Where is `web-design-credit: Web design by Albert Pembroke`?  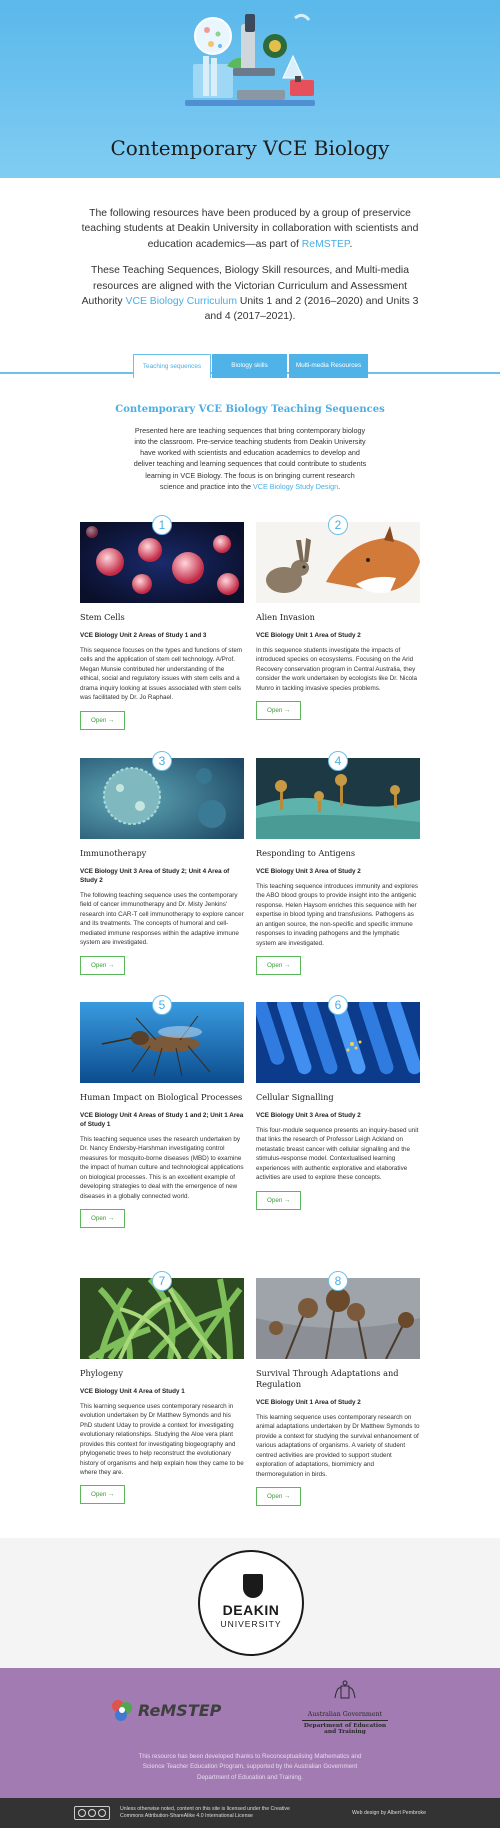 web-design-credit: Web design by Albert Pembroke is located at coordinates (388, 1813).